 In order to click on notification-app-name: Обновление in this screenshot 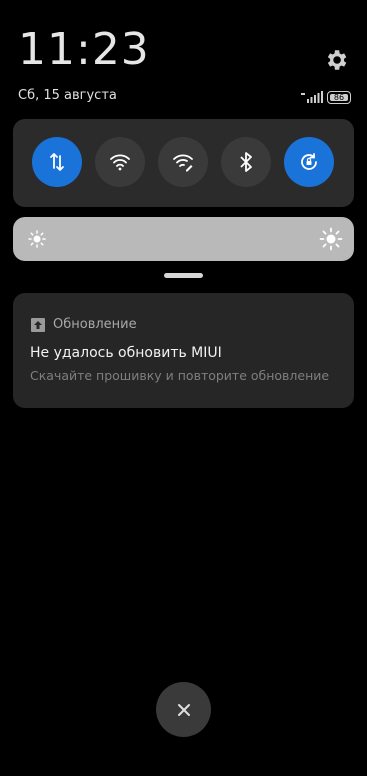, I will do `click(95, 324)`.